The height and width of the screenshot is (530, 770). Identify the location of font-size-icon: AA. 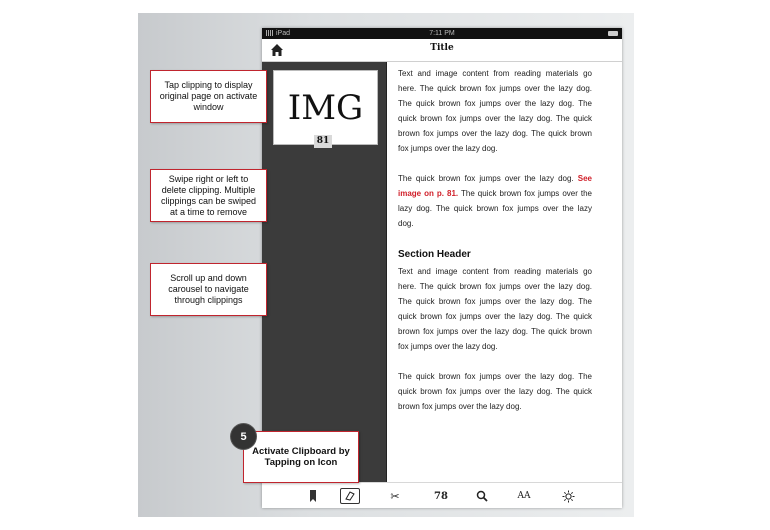
(524, 496).